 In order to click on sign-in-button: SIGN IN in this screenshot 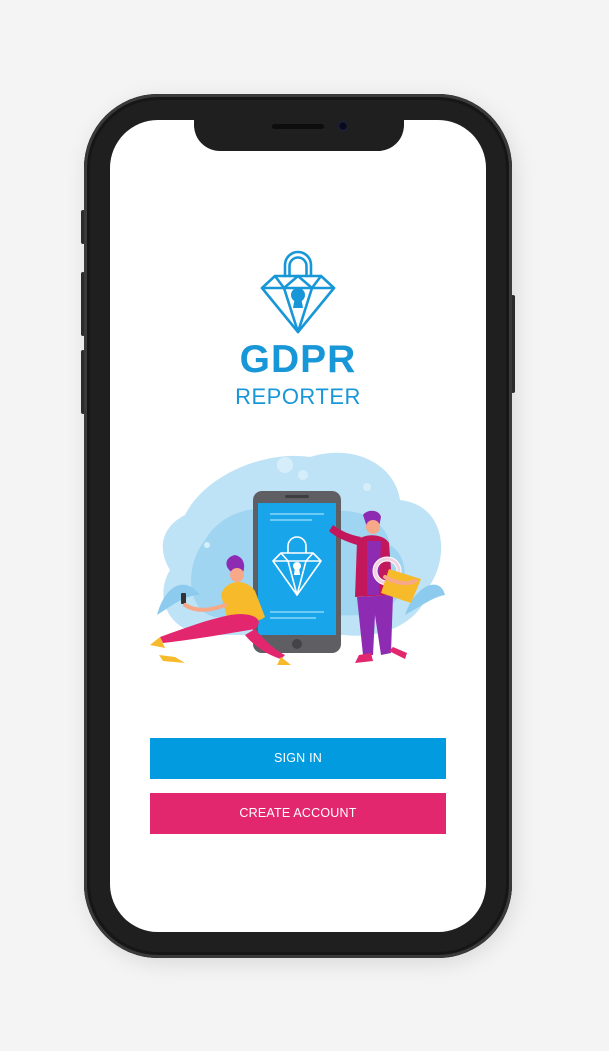, I will do `click(298, 758)`.